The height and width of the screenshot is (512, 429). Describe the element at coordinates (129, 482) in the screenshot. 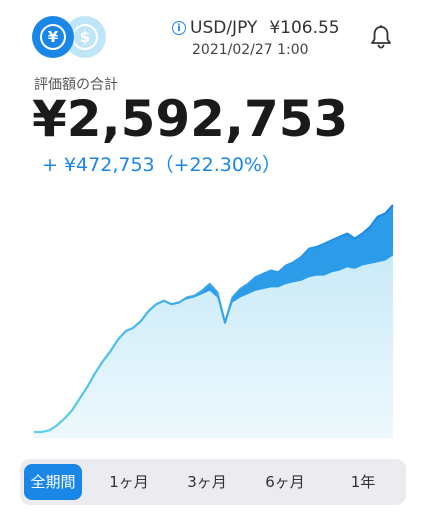

I see `range-tab-1m: 1ヶ月` at that location.